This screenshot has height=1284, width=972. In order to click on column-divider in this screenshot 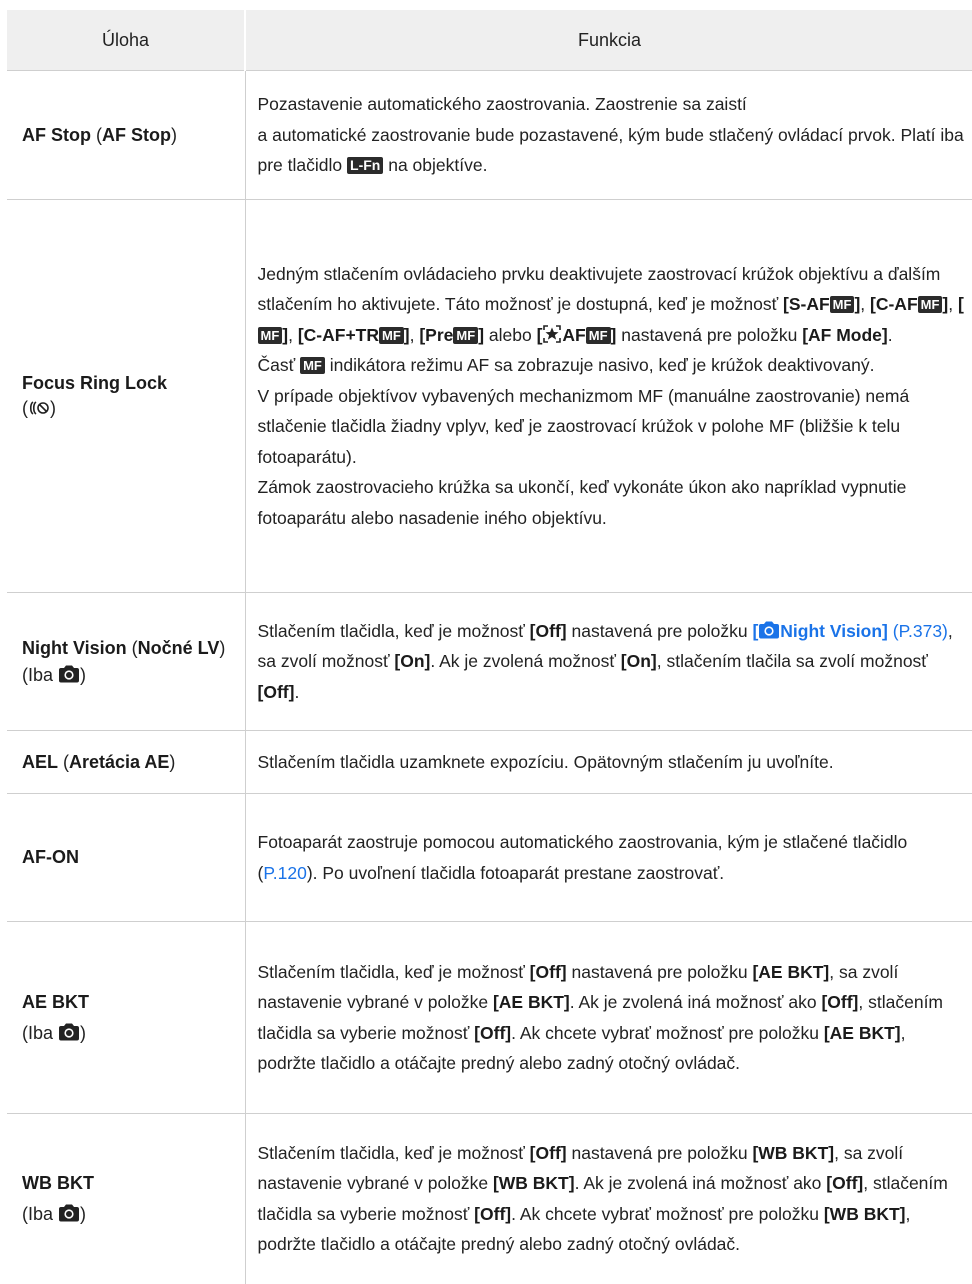, I will do `click(245, 1263)`.